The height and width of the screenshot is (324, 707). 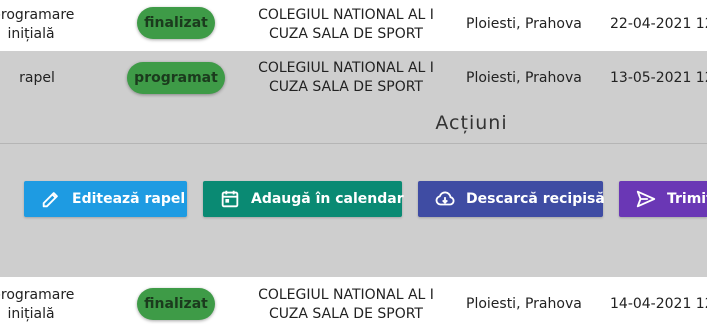 I want to click on send-button: Trimite, so click(x=663, y=199).